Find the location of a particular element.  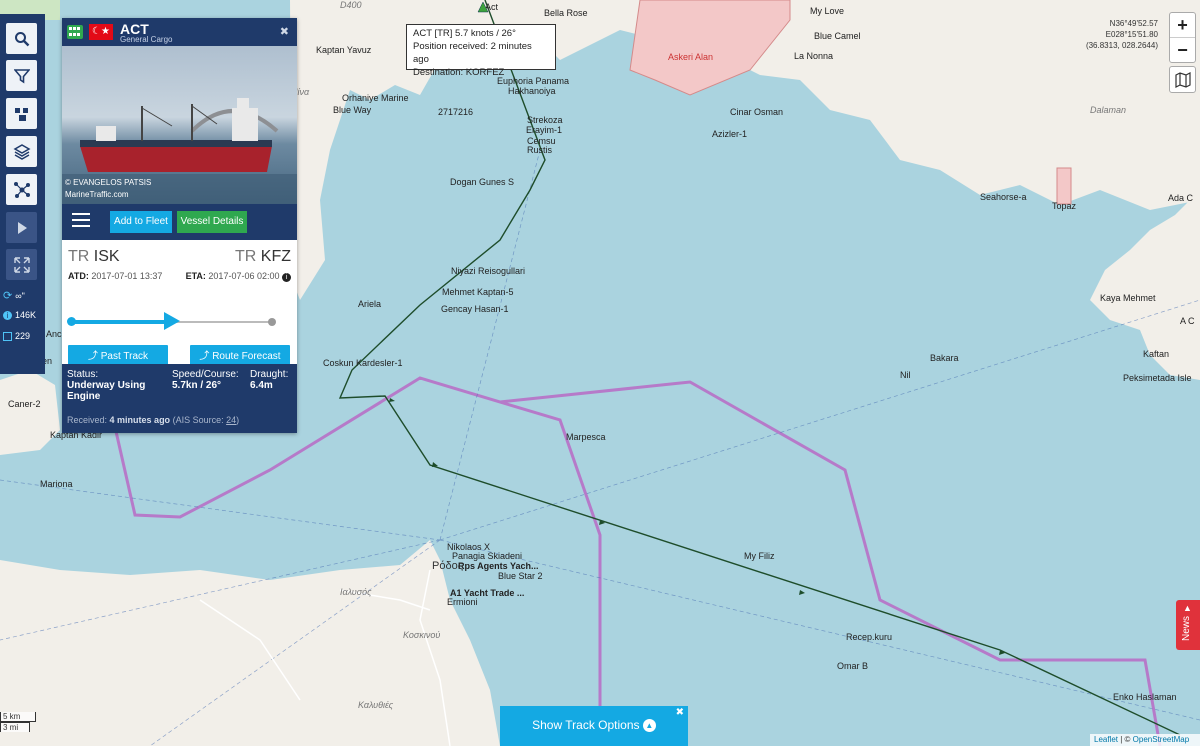

vessel-type: General Cargo is located at coordinates (146, 39).